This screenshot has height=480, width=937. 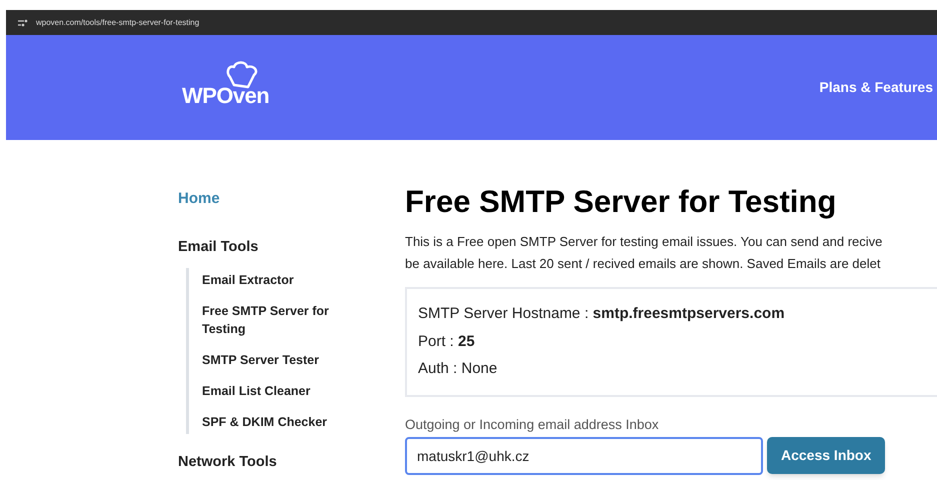 What do you see at coordinates (268, 199) in the screenshot?
I see `home-link: Home` at bounding box center [268, 199].